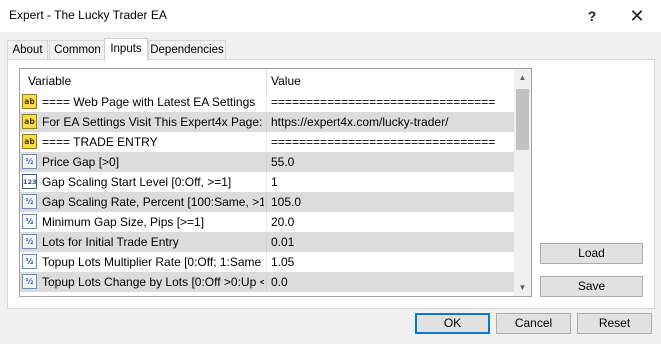  What do you see at coordinates (126, 49) in the screenshot?
I see `tab-inputs: Inputs` at bounding box center [126, 49].